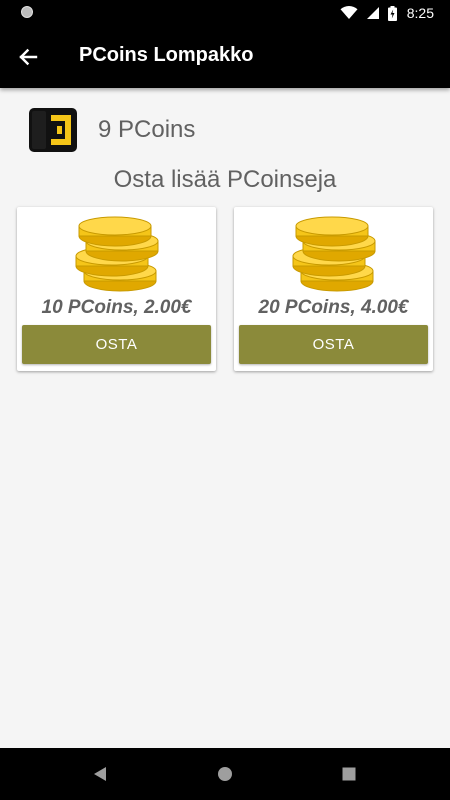 This screenshot has width=450, height=800. I want to click on status-time: 8:25, so click(420, 13).